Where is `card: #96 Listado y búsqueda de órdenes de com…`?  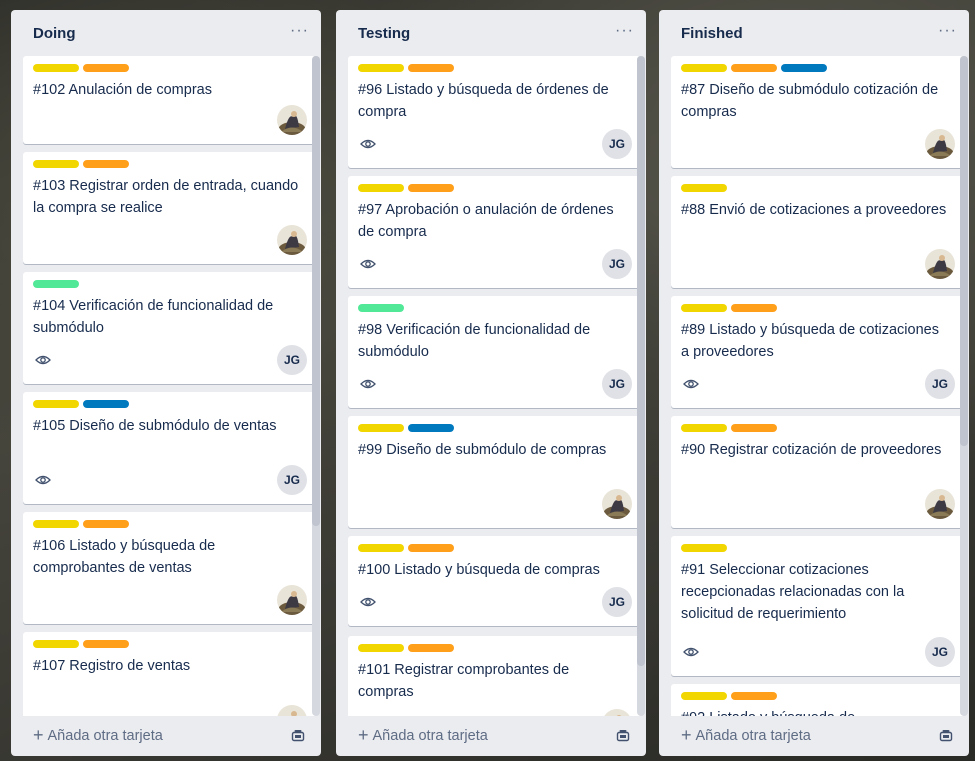 card: #96 Listado y búsqueda de órdenes de com… is located at coordinates (494, 112).